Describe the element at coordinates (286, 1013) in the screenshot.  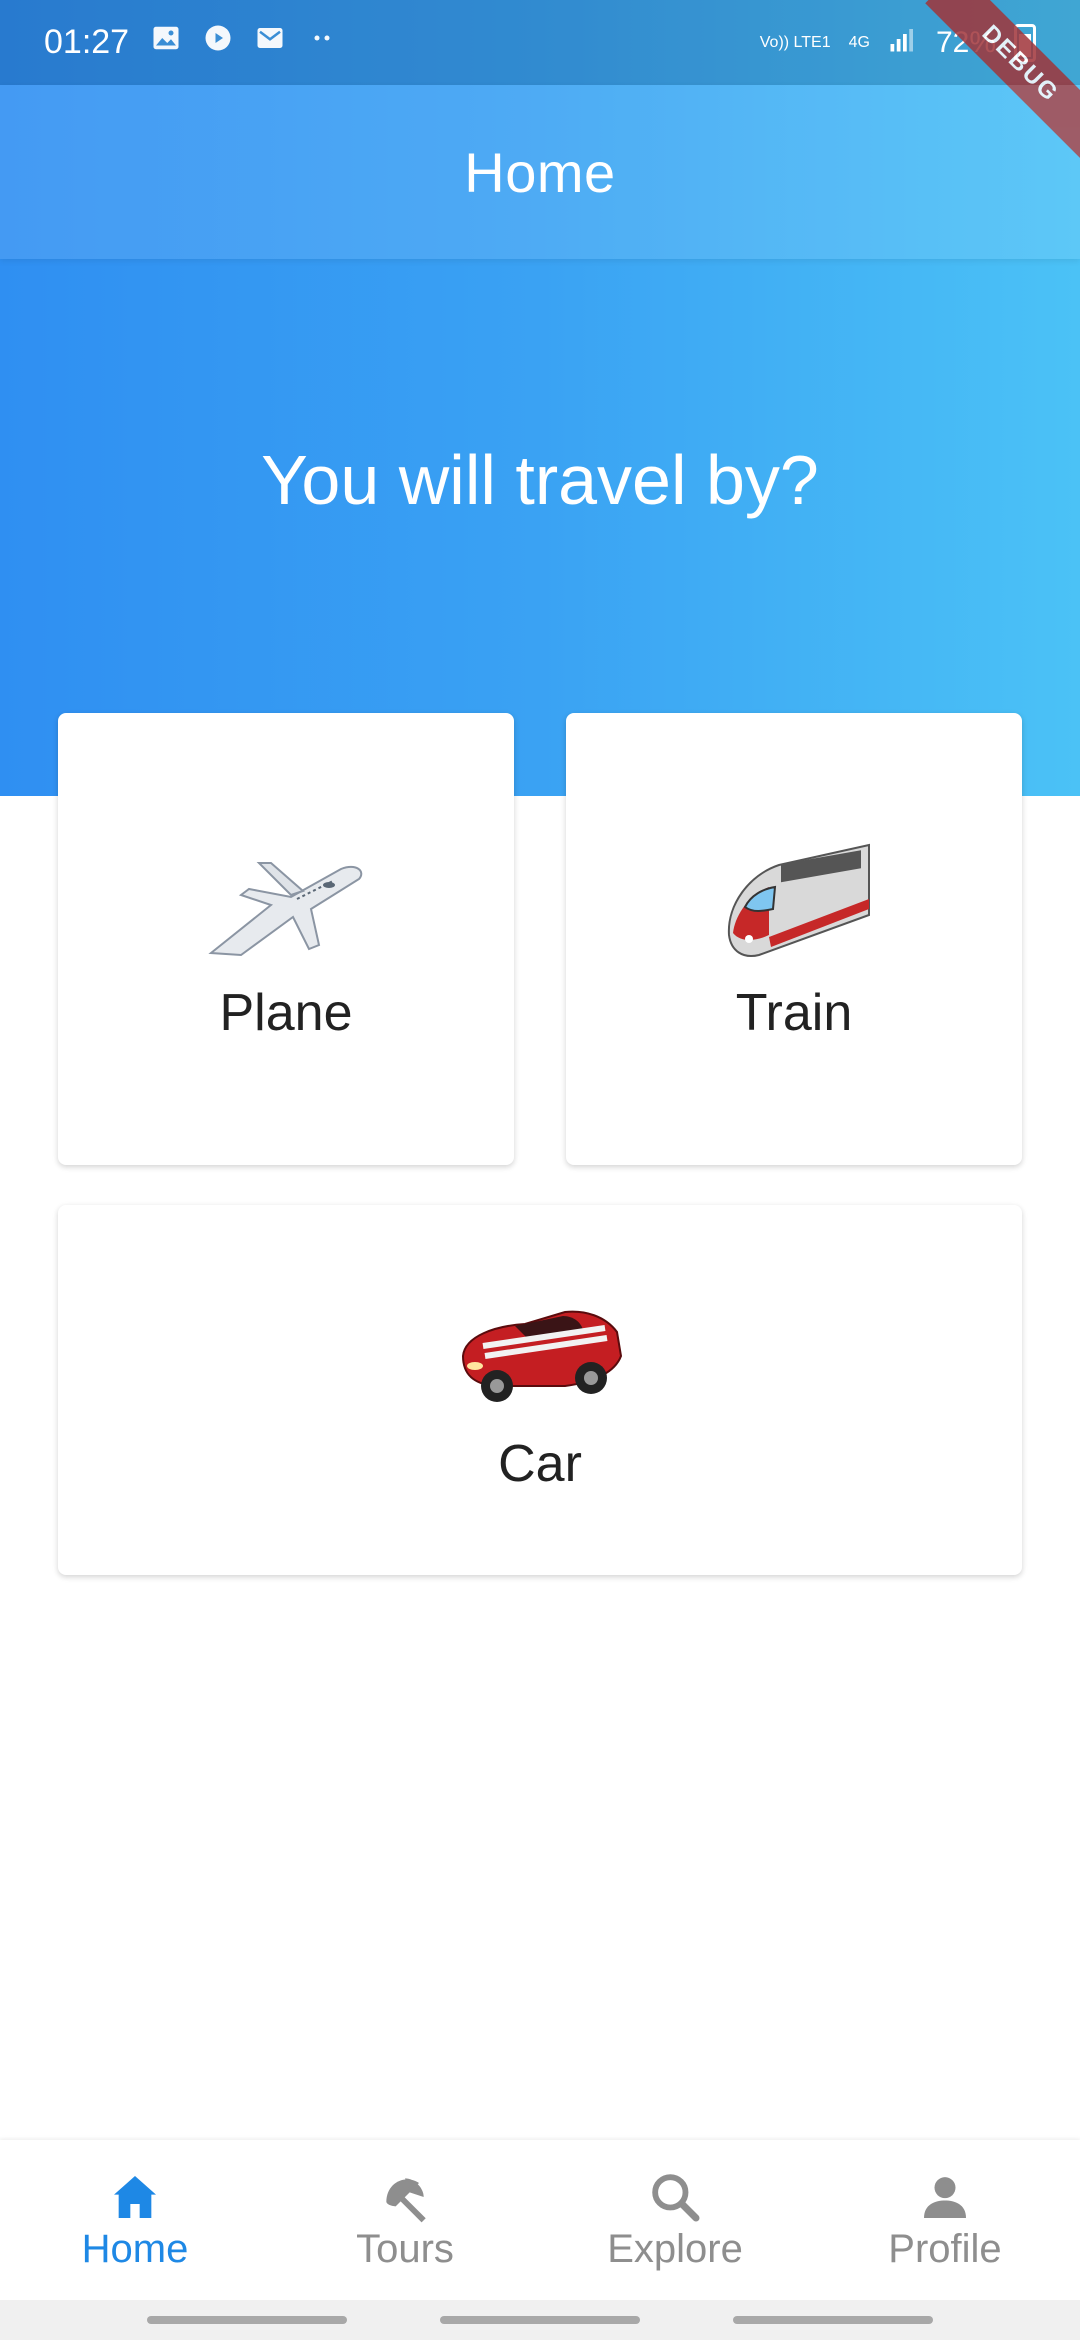
I see `option-label-plane: Plane` at that location.